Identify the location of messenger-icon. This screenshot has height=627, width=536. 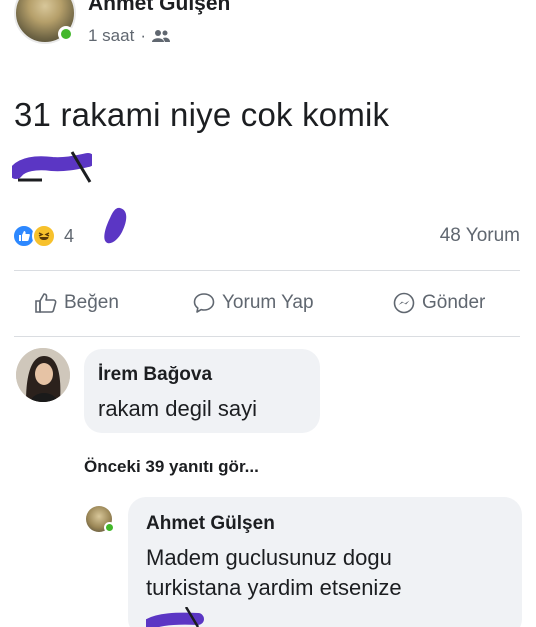
(404, 303).